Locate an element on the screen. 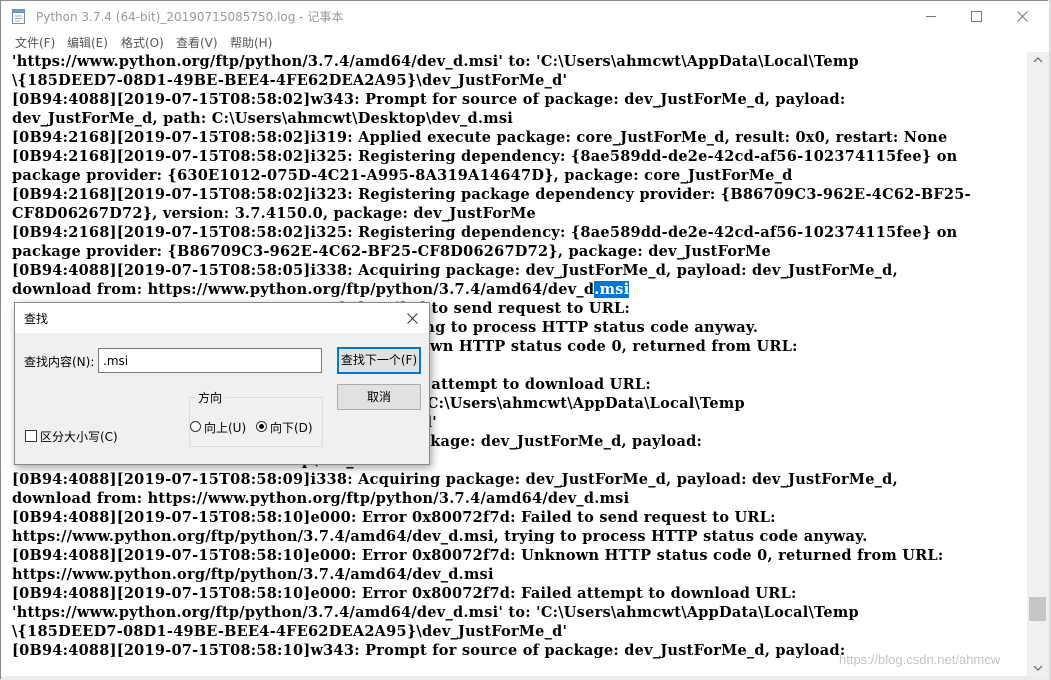 Image resolution: width=1051 pixels, height=680 pixels. radio-selected-dot is located at coordinates (261, 426).